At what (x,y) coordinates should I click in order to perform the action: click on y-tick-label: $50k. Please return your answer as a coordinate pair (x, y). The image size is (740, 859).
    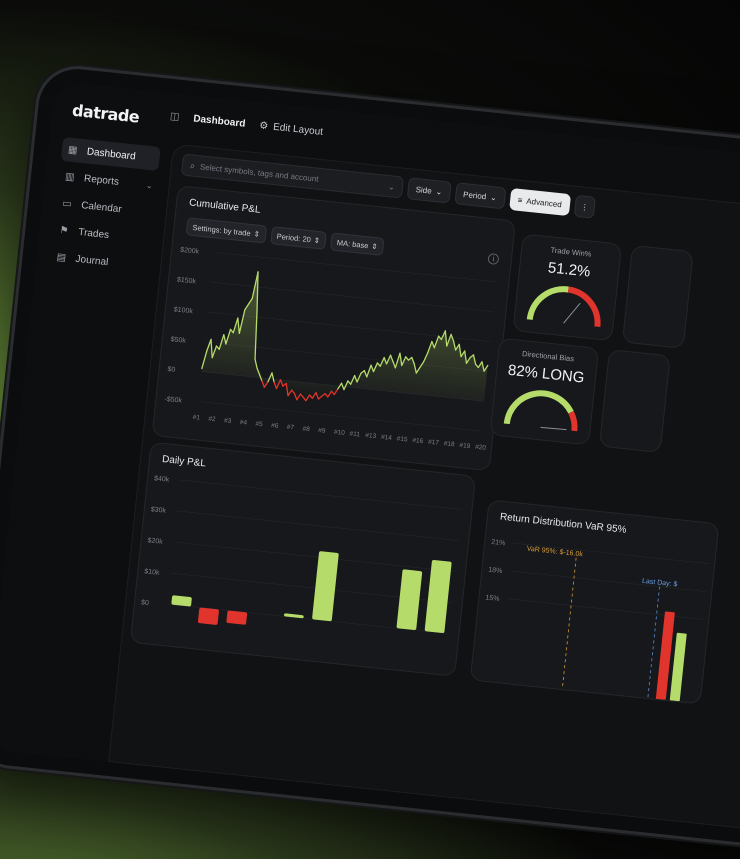
    Looking at the image, I should click on (178, 340).